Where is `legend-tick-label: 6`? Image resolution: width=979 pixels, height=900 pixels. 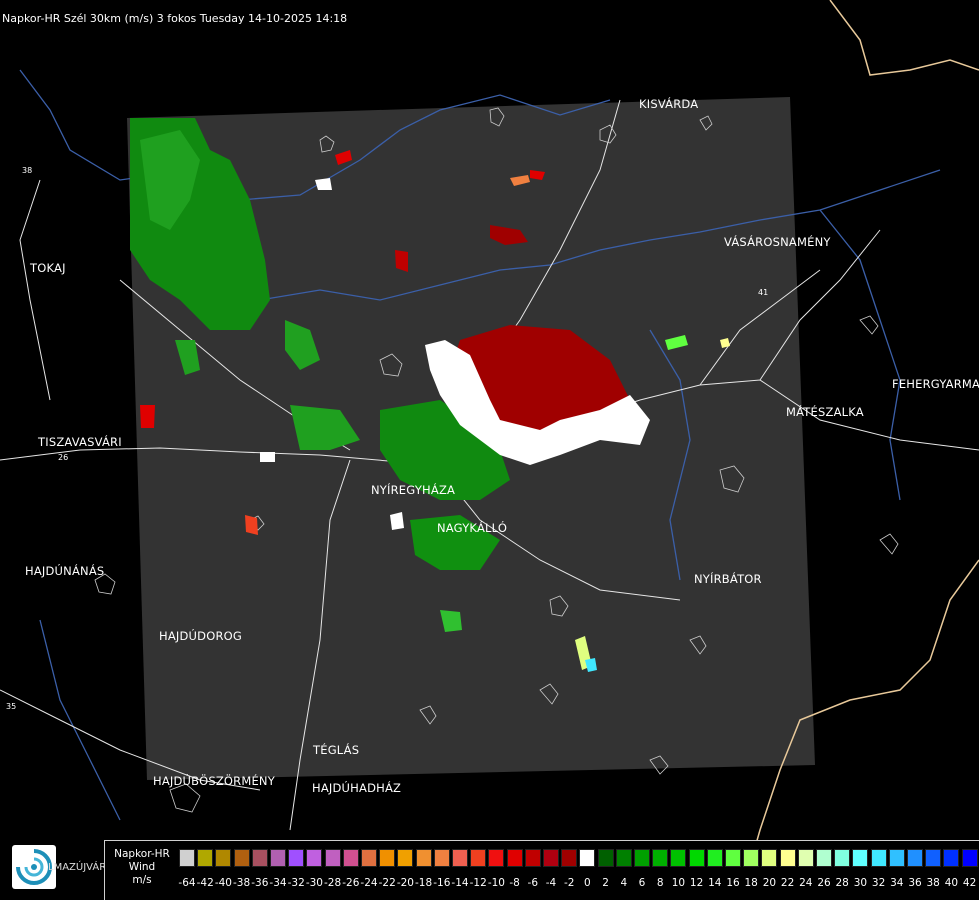
legend-tick-label: 6 is located at coordinates (642, 883).